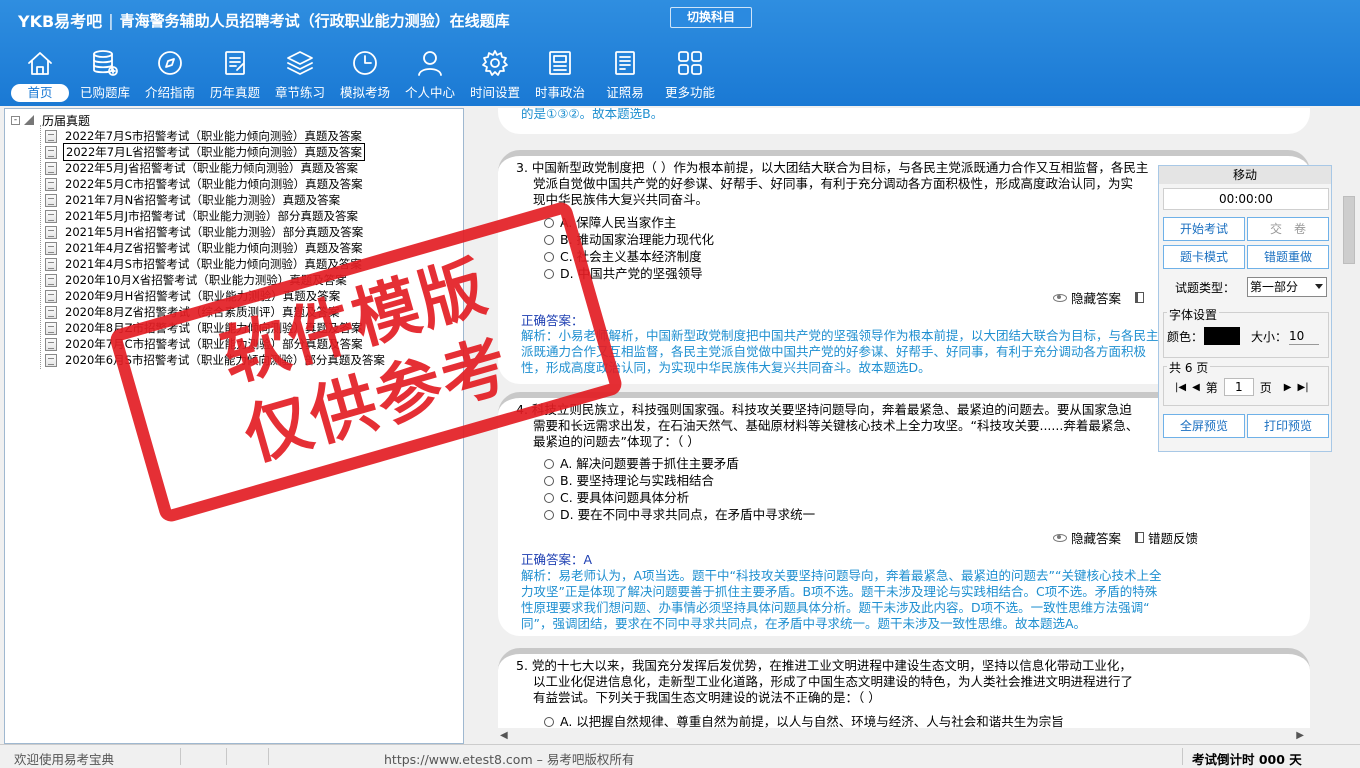 The width and height of the screenshot is (1360, 768). I want to click on scroll-thumb, so click(1349, 230).